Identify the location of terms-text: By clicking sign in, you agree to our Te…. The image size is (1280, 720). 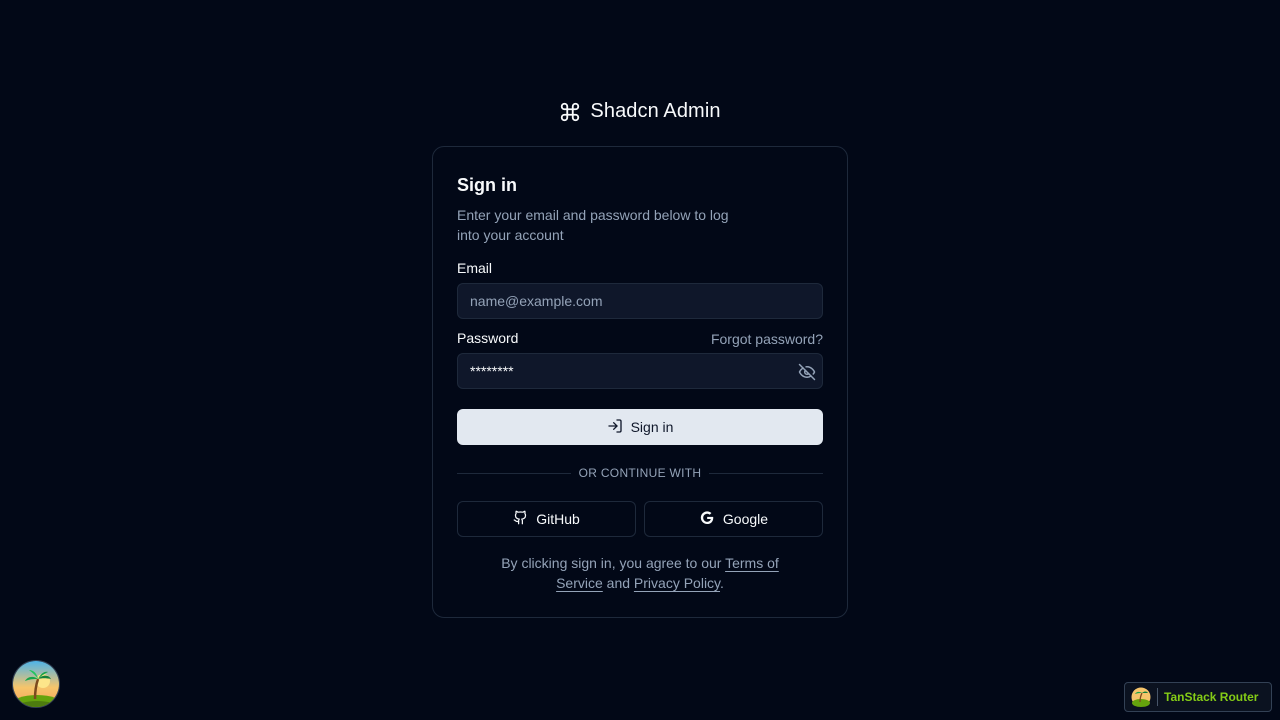
(640, 573).